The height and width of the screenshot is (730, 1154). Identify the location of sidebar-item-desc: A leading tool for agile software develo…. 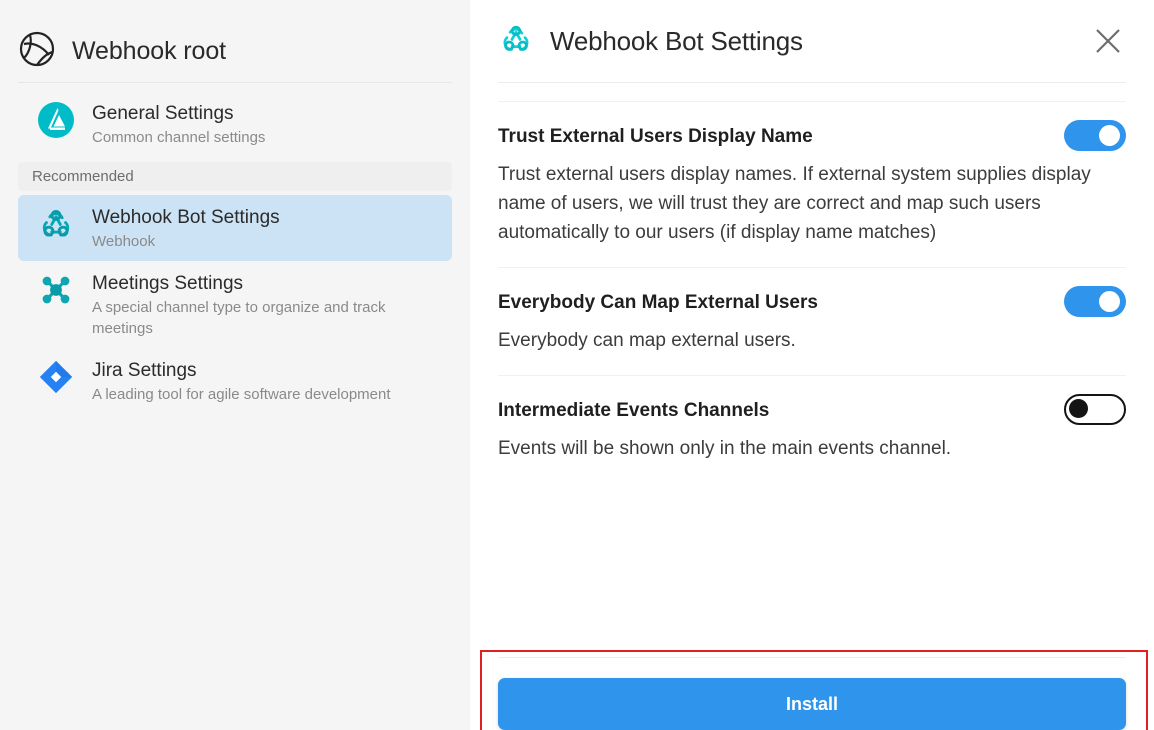
(241, 394).